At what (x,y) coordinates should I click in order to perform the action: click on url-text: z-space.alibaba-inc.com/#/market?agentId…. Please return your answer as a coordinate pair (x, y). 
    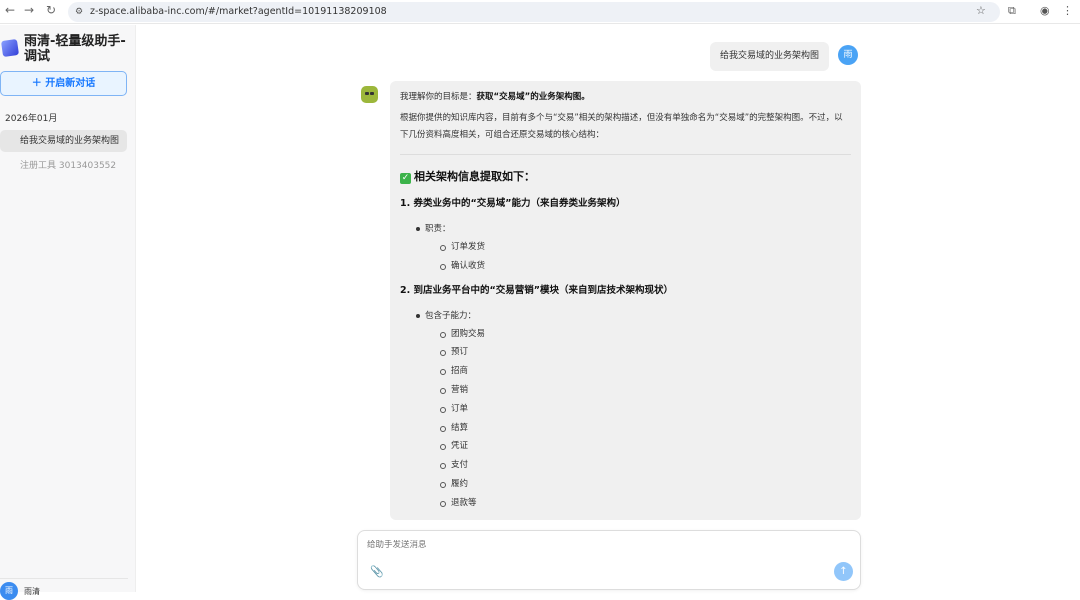
    Looking at the image, I should click on (238, 11).